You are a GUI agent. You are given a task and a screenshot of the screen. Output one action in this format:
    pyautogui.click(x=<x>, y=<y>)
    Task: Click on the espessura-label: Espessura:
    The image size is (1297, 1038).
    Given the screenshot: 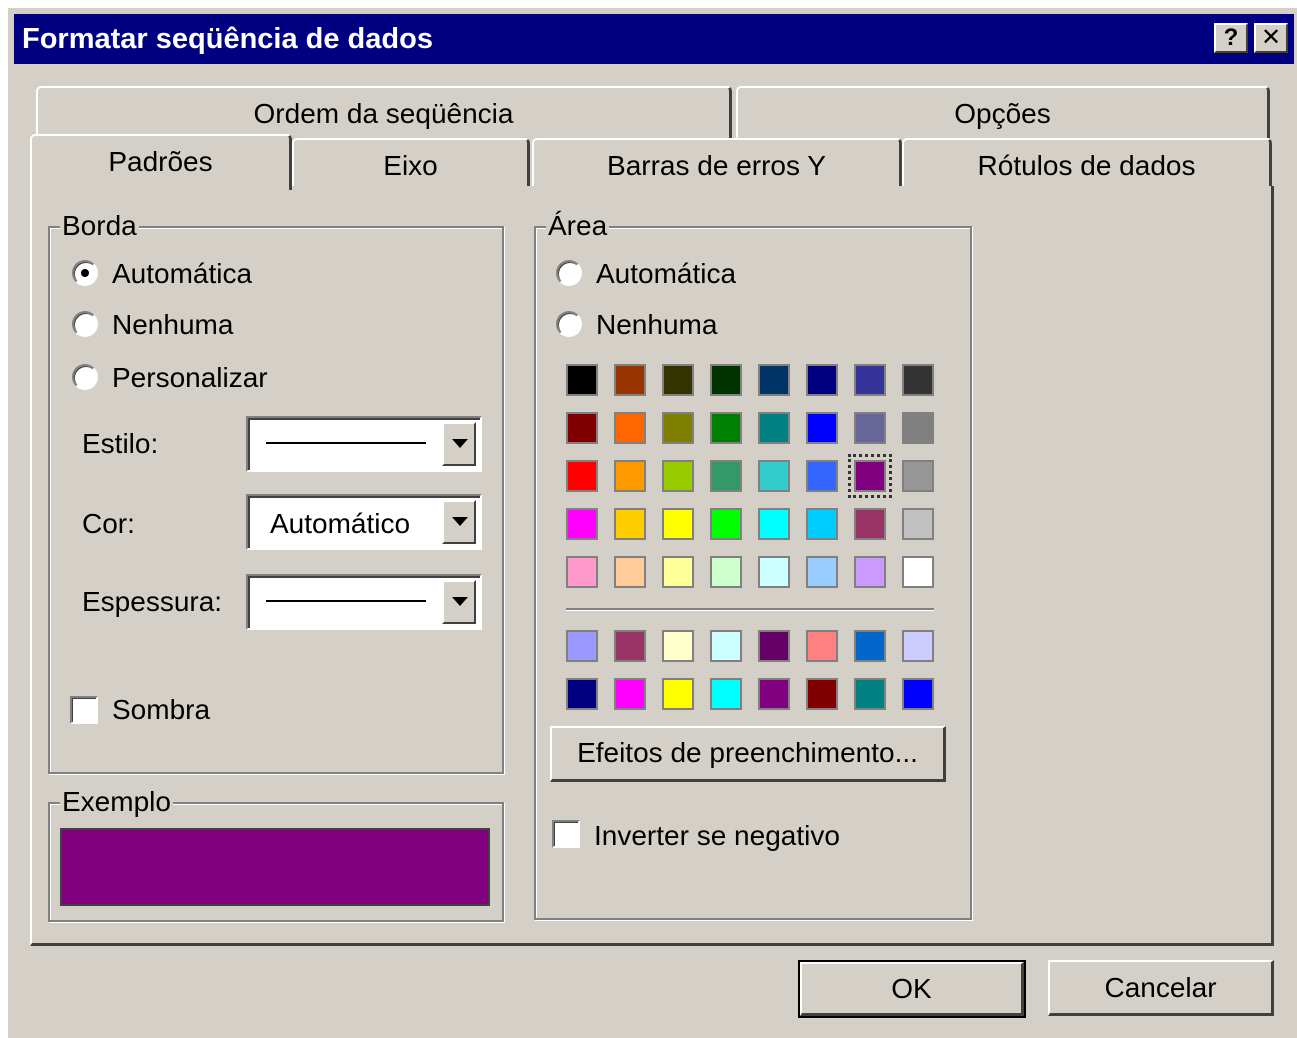 What is the action you would take?
    pyautogui.click(x=152, y=601)
    